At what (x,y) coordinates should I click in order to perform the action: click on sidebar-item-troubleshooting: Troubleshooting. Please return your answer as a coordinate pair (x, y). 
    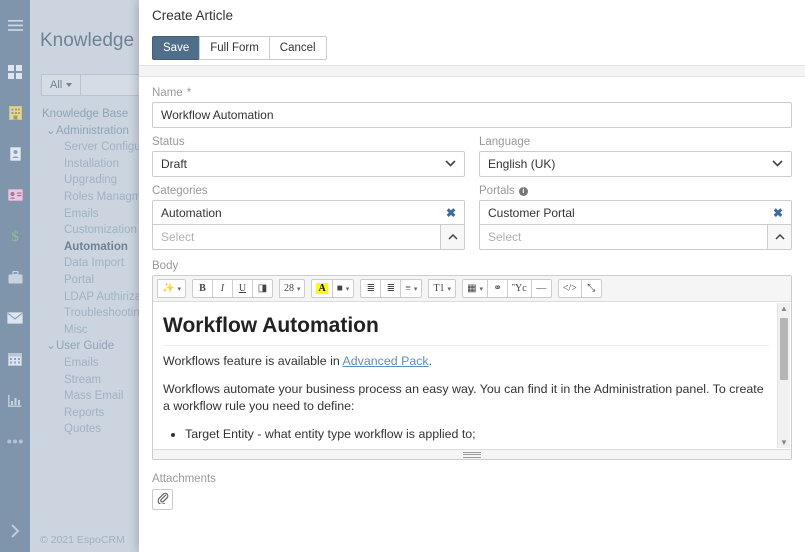
    Looking at the image, I should click on (97, 313).